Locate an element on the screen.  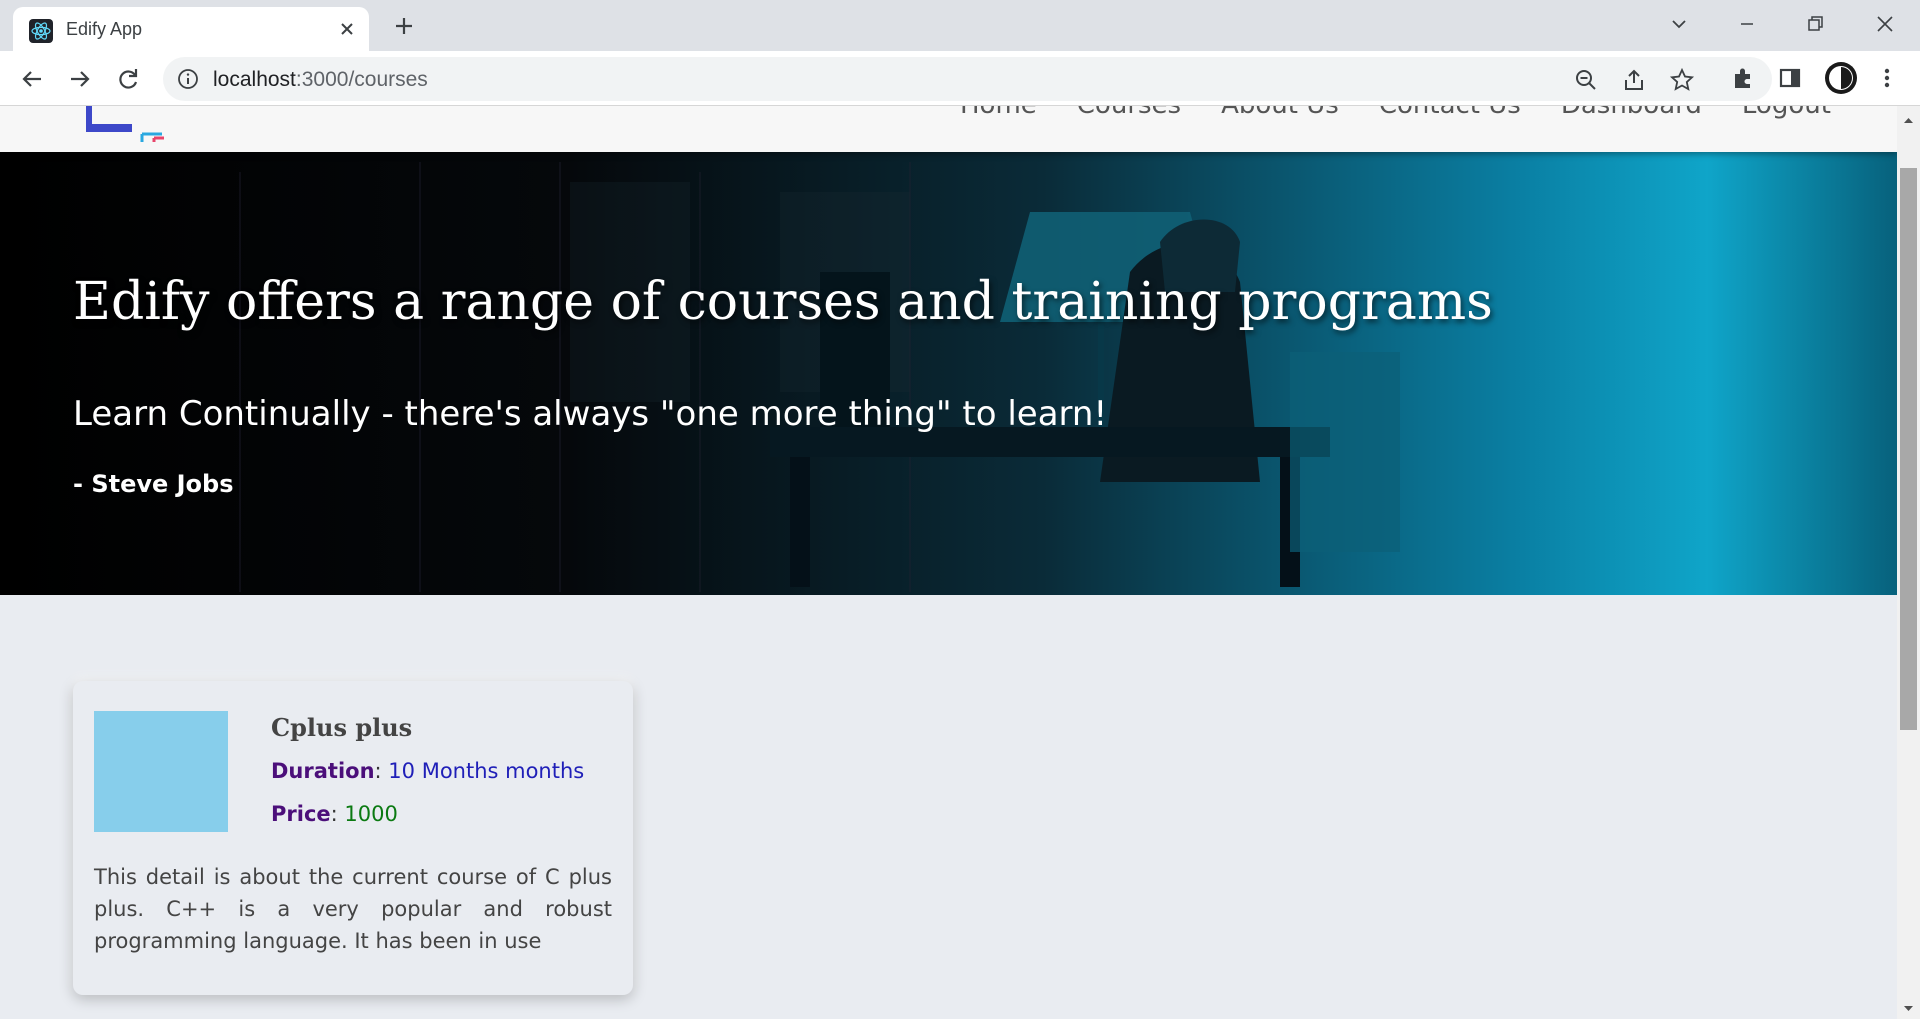
course-duration: Duration: 10 Months months is located at coordinates (428, 771).